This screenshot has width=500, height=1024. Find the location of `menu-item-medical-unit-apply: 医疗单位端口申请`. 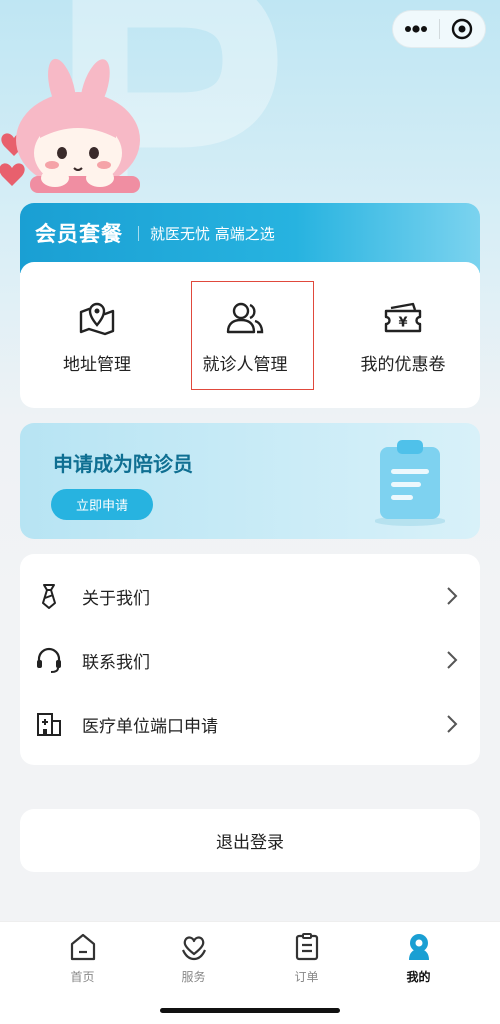

menu-item-medical-unit-apply: 医疗单位端口申请 is located at coordinates (250, 724).